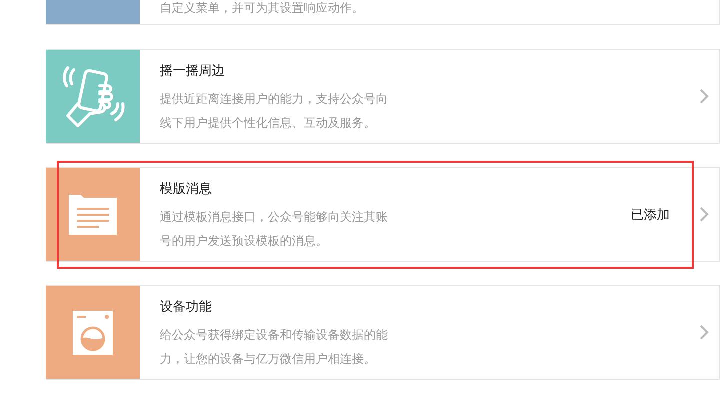 The image size is (722, 402). I want to click on feature-title: 模版消息, so click(186, 190).